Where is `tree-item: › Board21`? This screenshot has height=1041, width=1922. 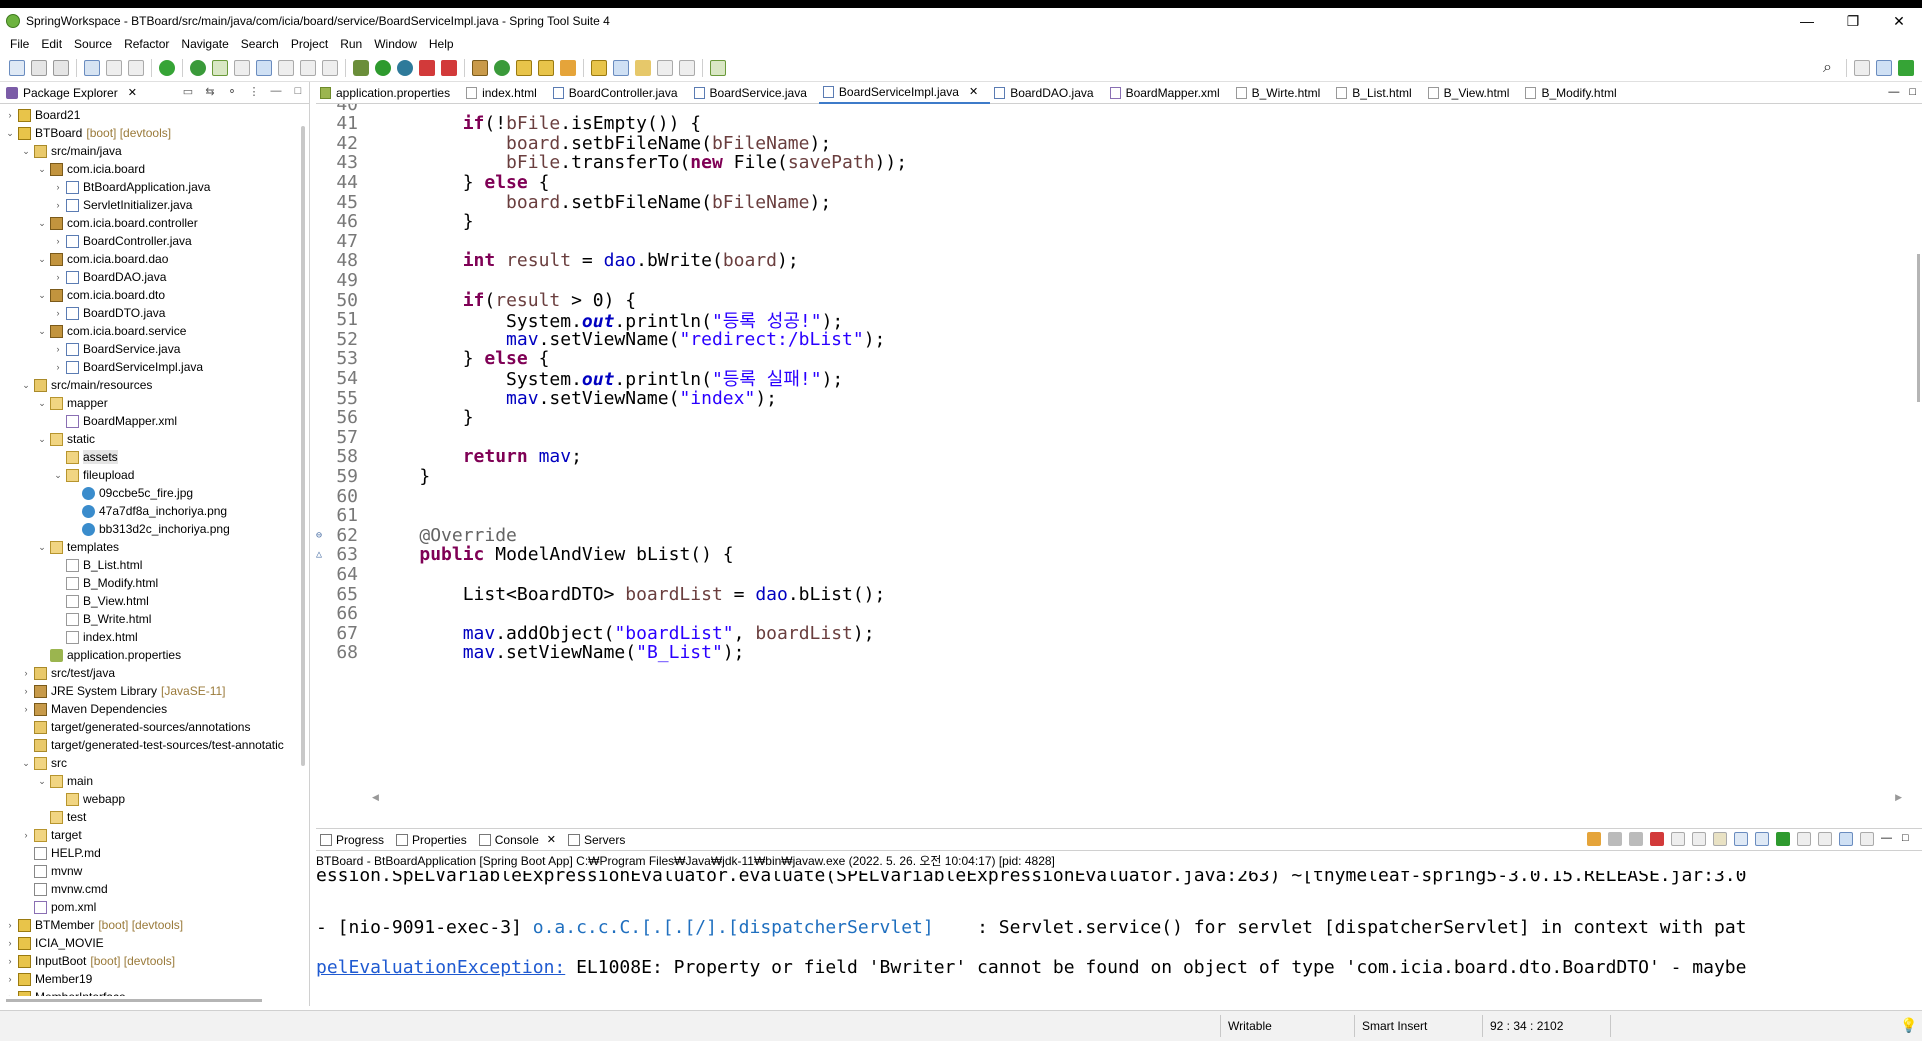
tree-item: › Board21 is located at coordinates (149, 115).